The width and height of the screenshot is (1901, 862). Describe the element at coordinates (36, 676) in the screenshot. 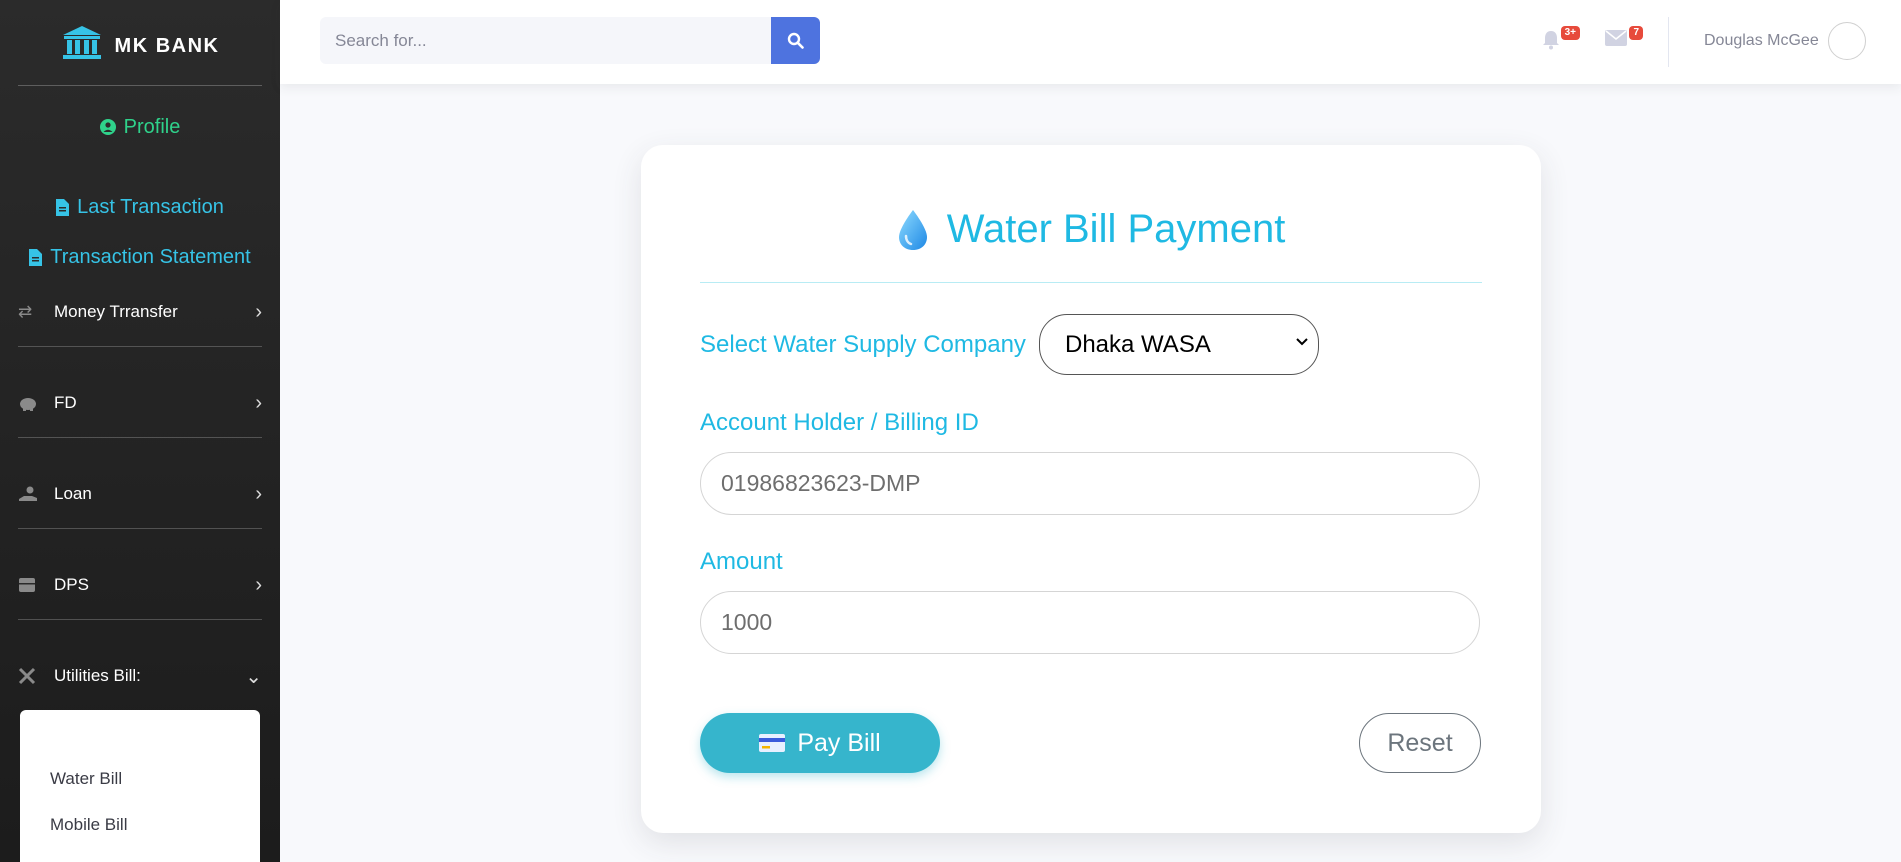

I see `tools-icon` at that location.